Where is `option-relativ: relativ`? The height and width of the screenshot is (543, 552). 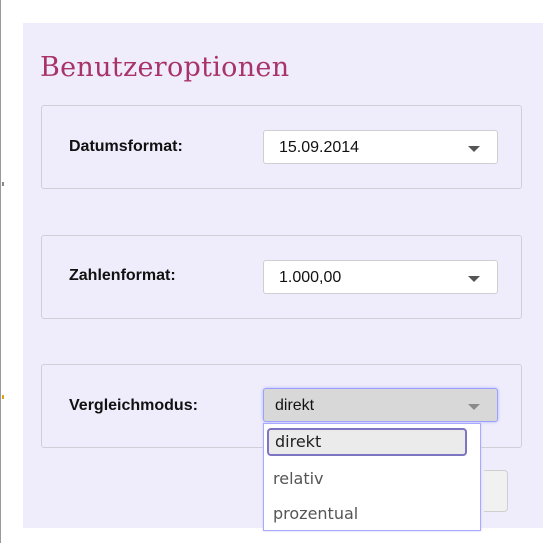 option-relativ: relativ is located at coordinates (367, 479).